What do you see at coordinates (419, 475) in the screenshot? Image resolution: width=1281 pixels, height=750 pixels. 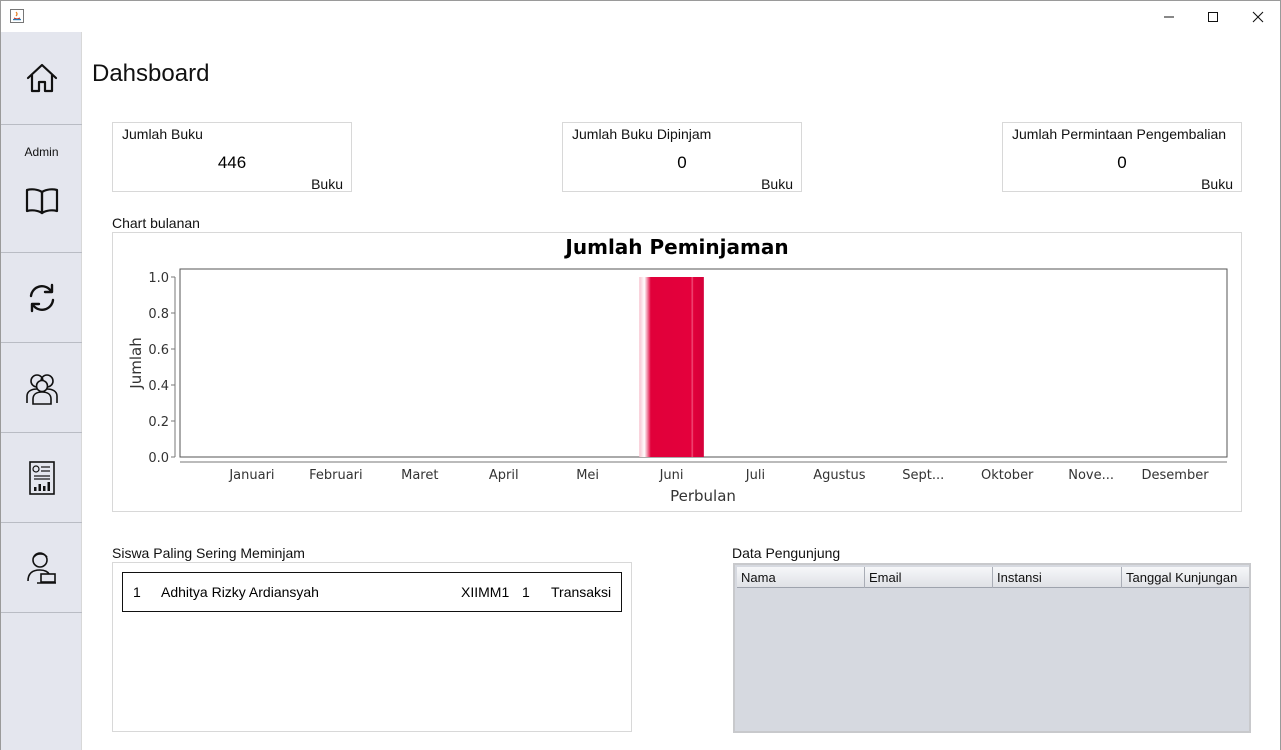 I see `x-tick-label: Maret` at bounding box center [419, 475].